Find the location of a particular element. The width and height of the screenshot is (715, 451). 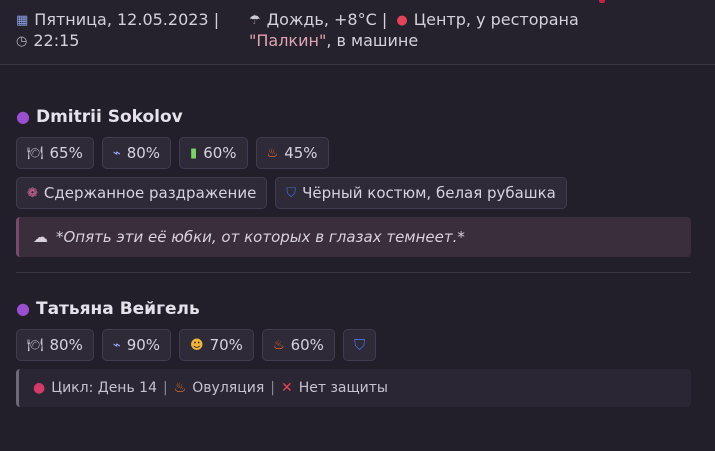

stats-row: 🍽 80% ⌁ 90% ☻ 70% ♨ 60% ⛉ is located at coordinates (353, 345).